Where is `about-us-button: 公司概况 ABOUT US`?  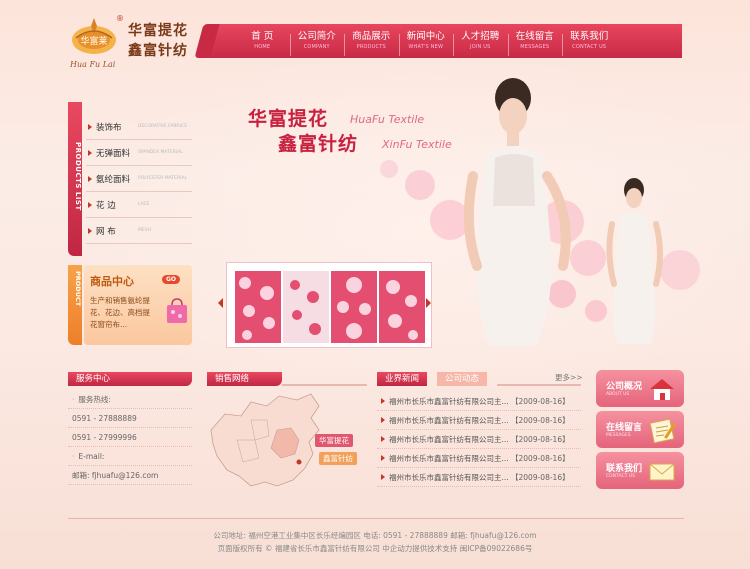 about-us-button: 公司概况 ABOUT US is located at coordinates (640, 388).